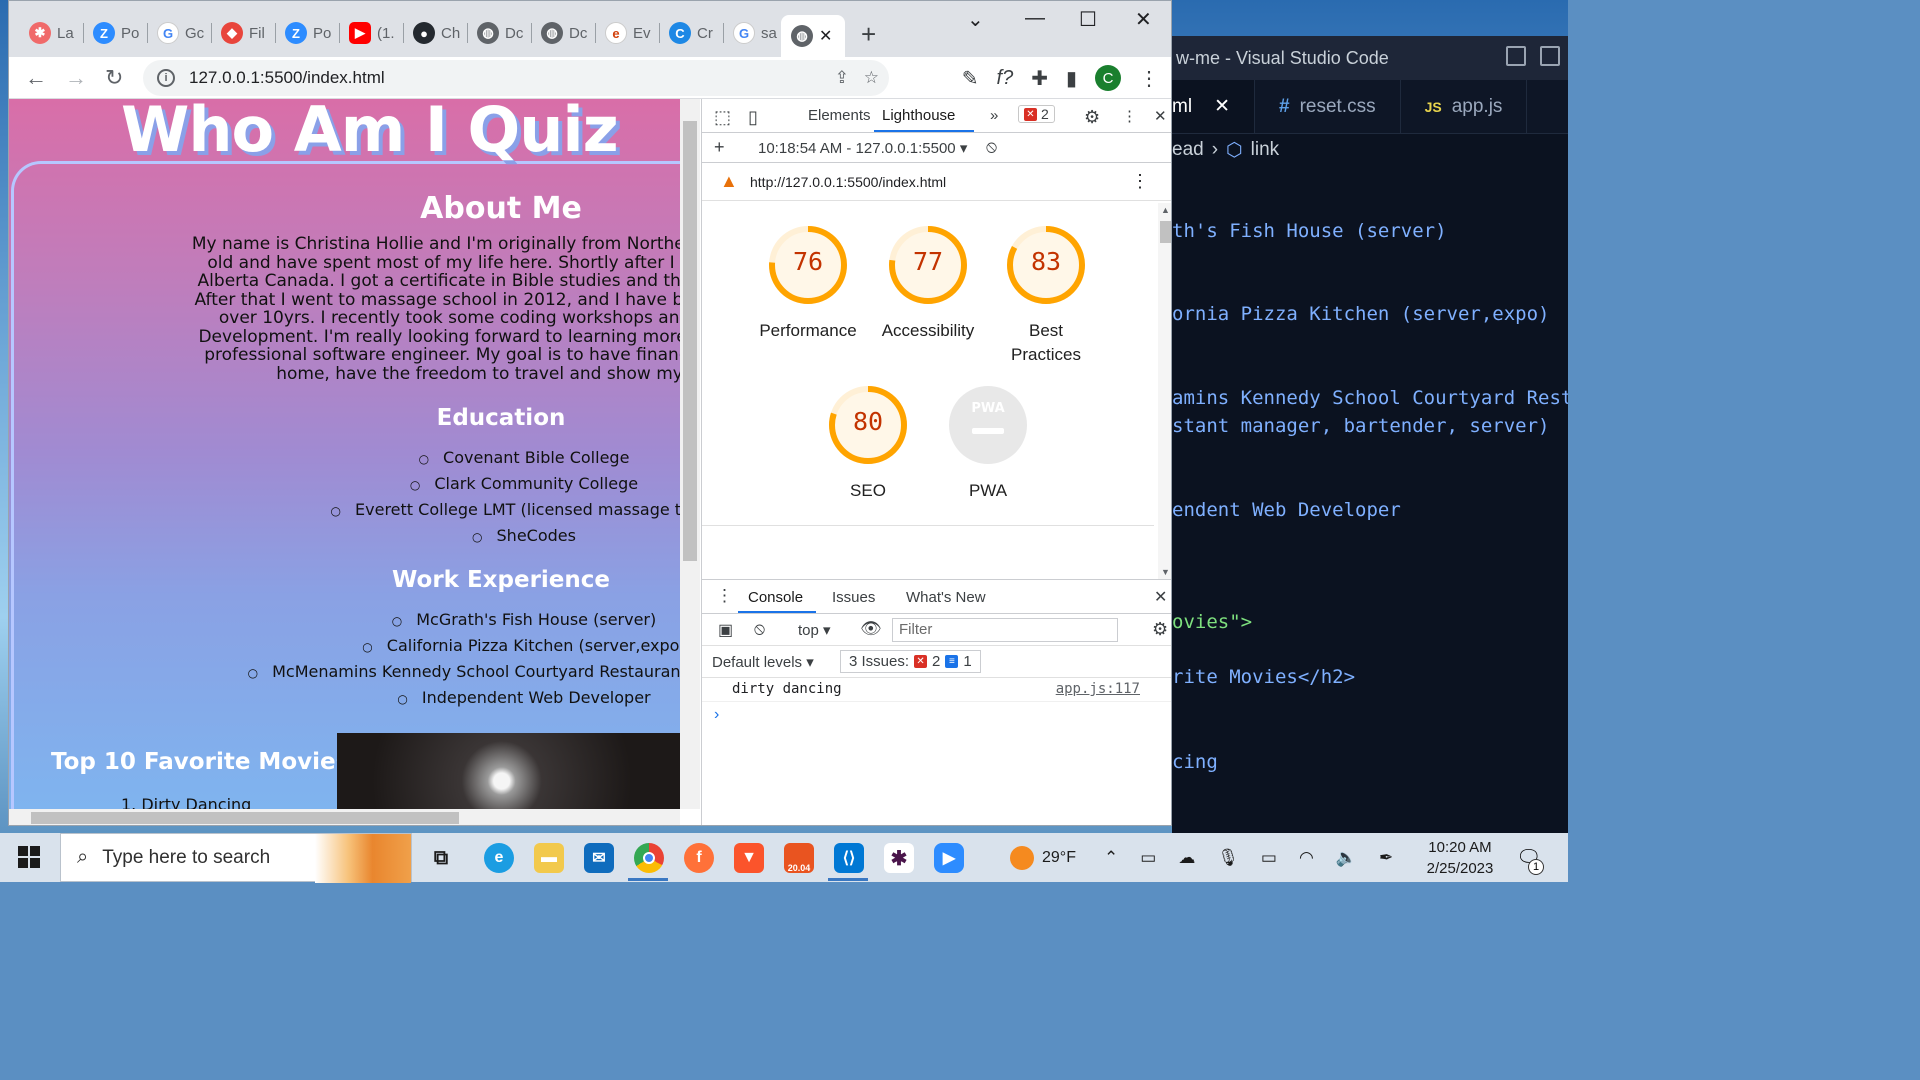 The height and width of the screenshot is (1080, 1920). What do you see at coordinates (936, 716) in the screenshot?
I see `console-prompt: ›` at bounding box center [936, 716].